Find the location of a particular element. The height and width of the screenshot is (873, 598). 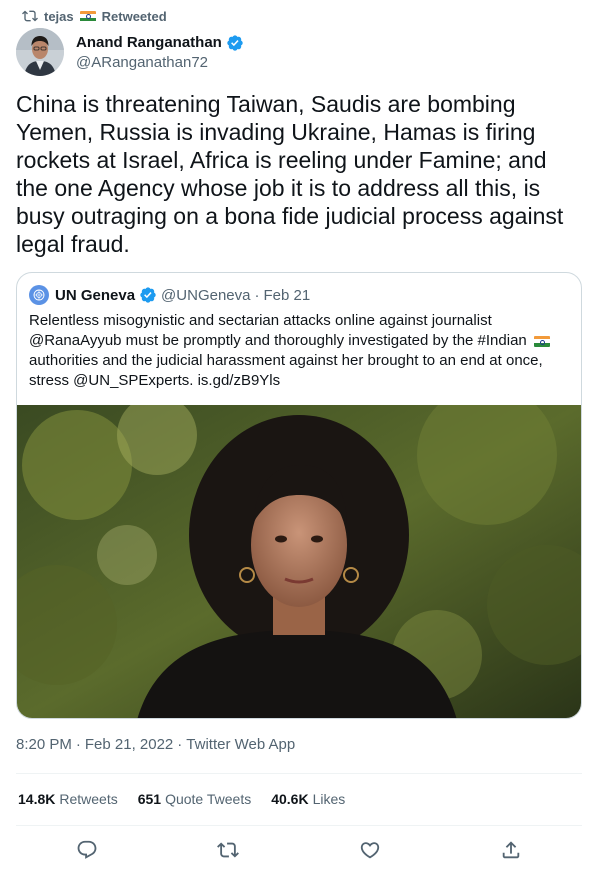

retweet-indicator: tejas Retweeted is located at coordinates (94, 16).